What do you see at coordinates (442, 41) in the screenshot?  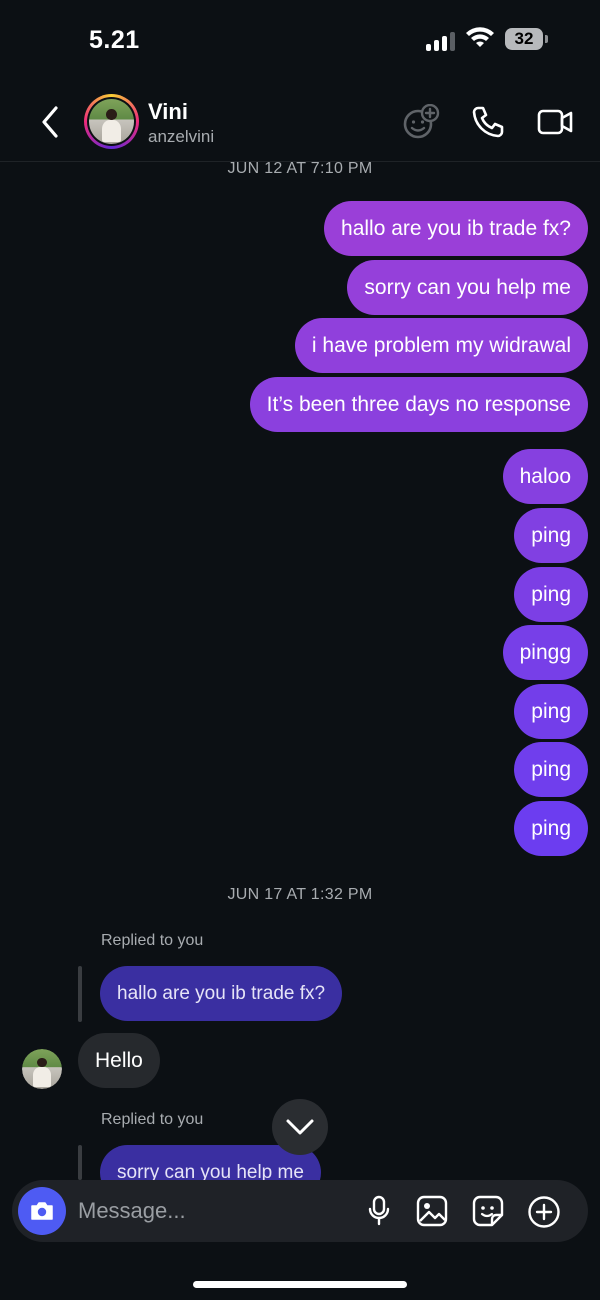 I see `cellular-signal-icon` at bounding box center [442, 41].